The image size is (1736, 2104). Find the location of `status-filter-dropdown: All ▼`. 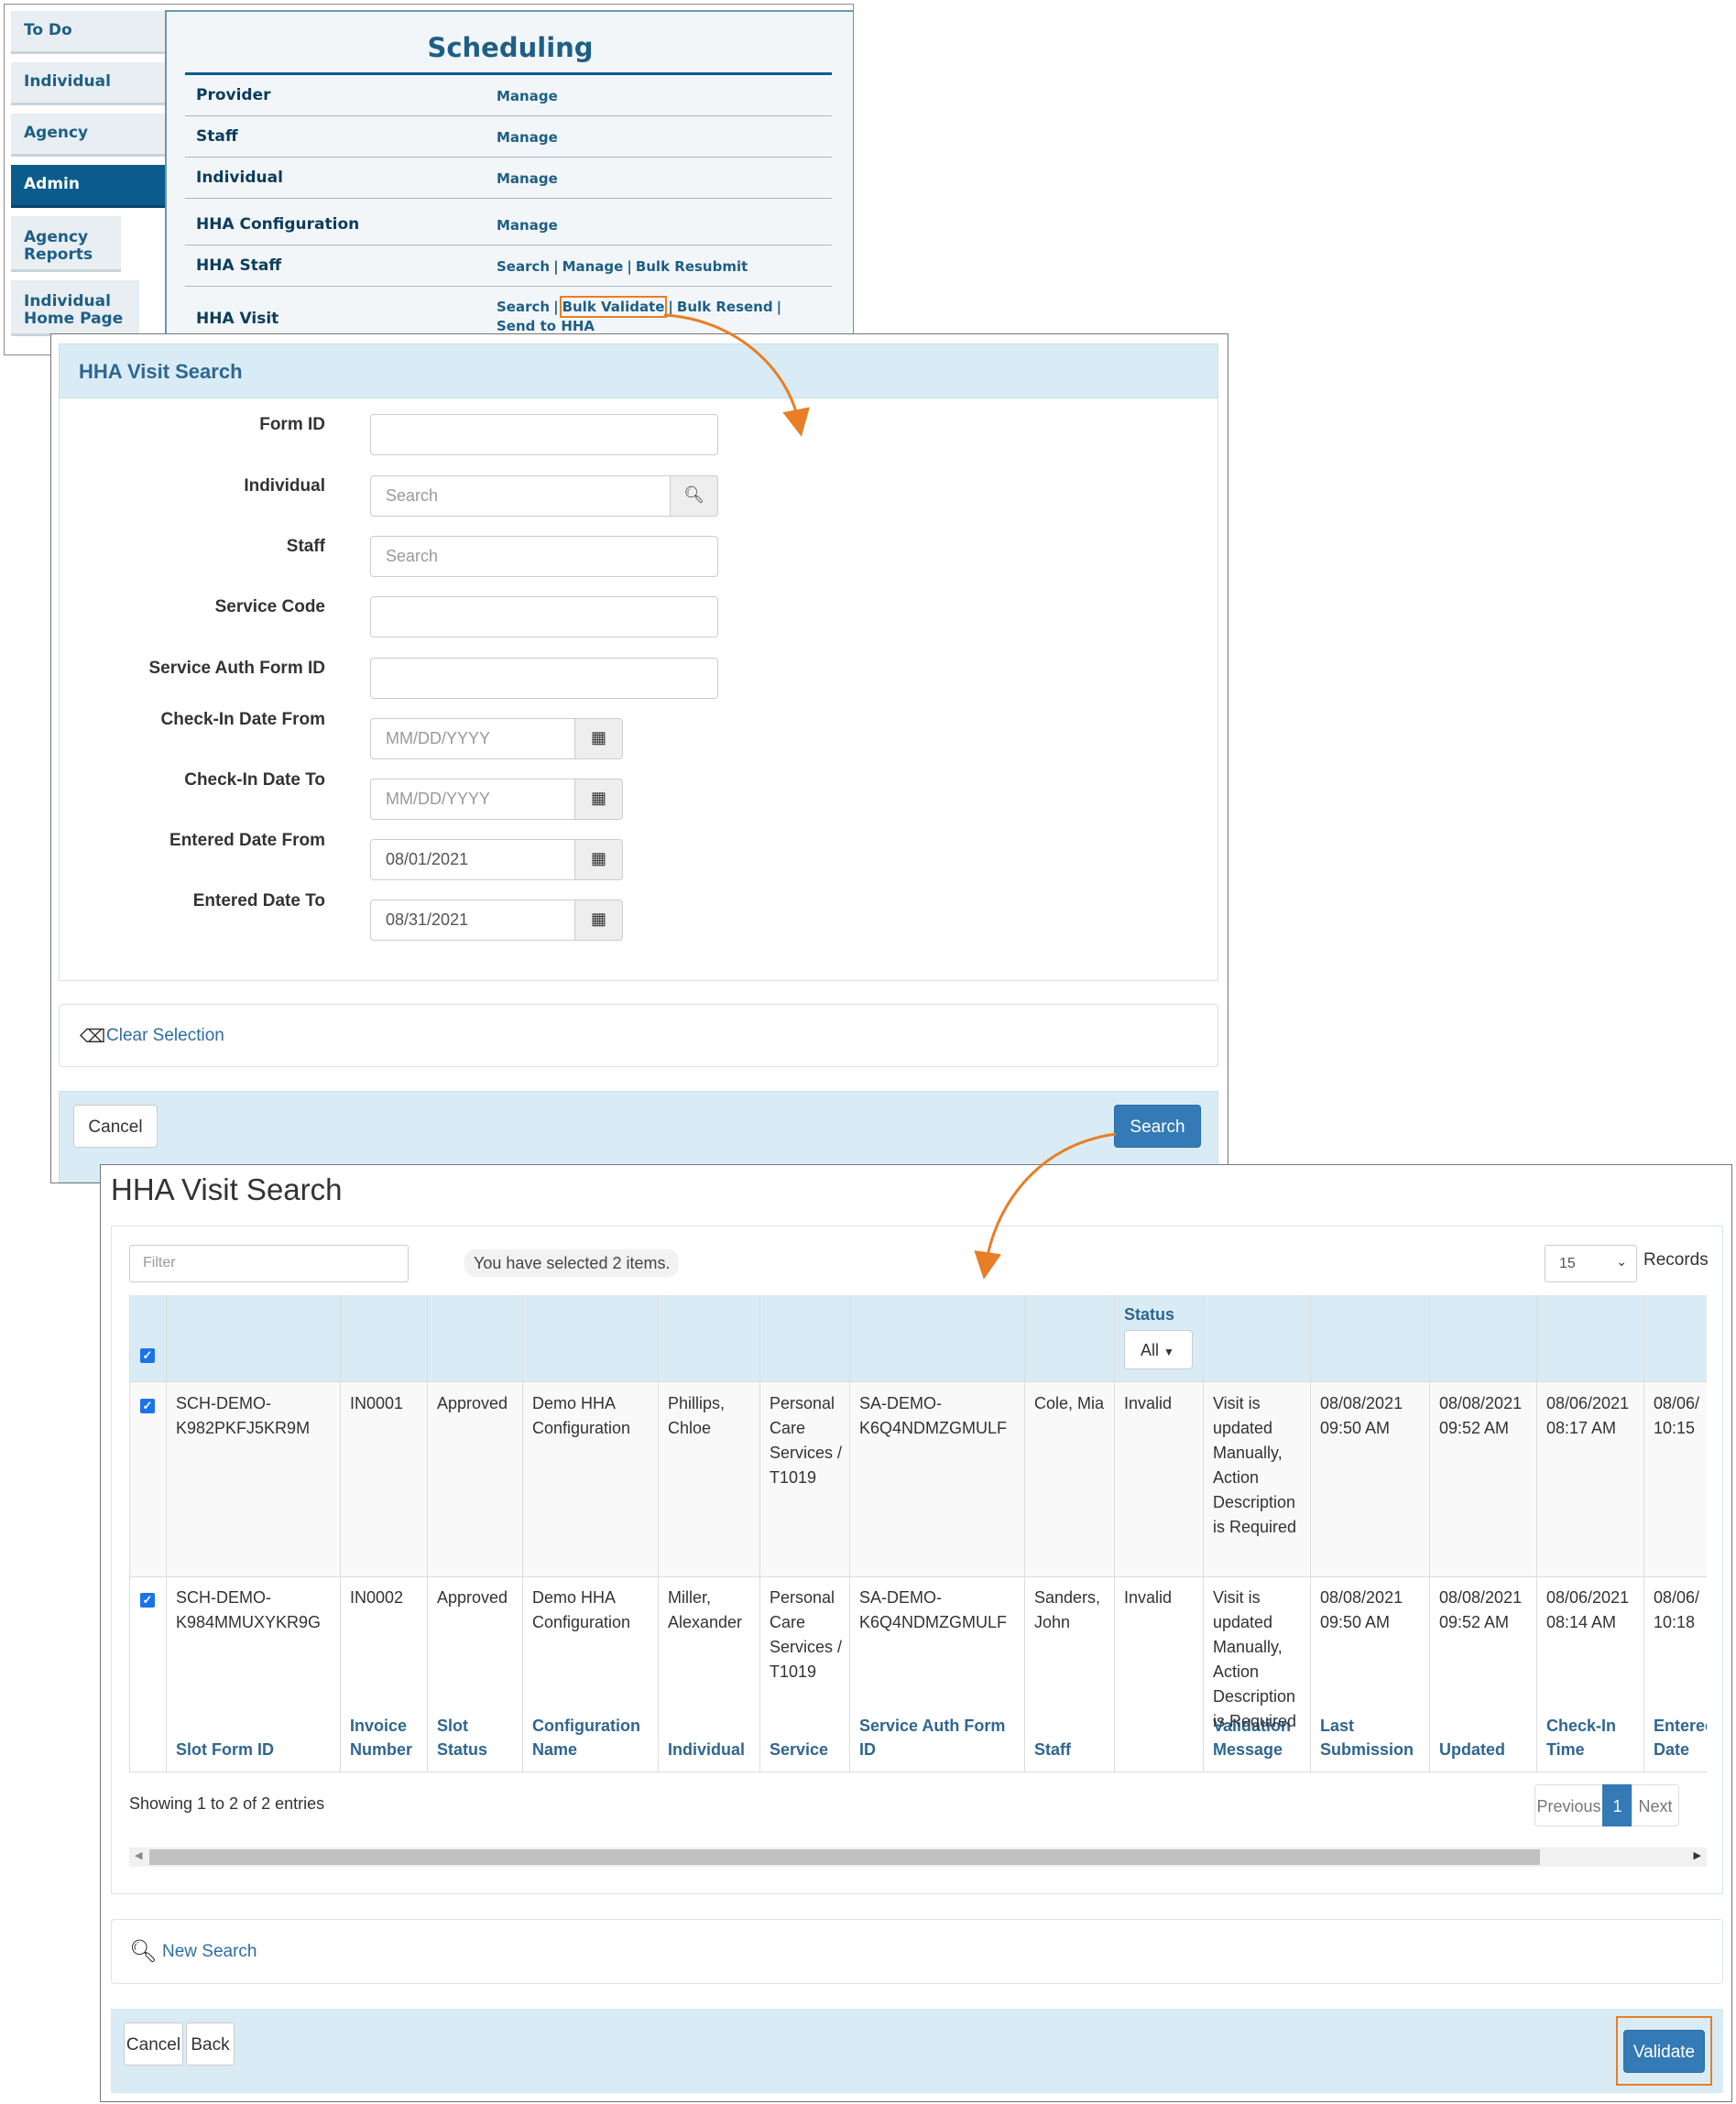

status-filter-dropdown: All ▼ is located at coordinates (1158, 1350).